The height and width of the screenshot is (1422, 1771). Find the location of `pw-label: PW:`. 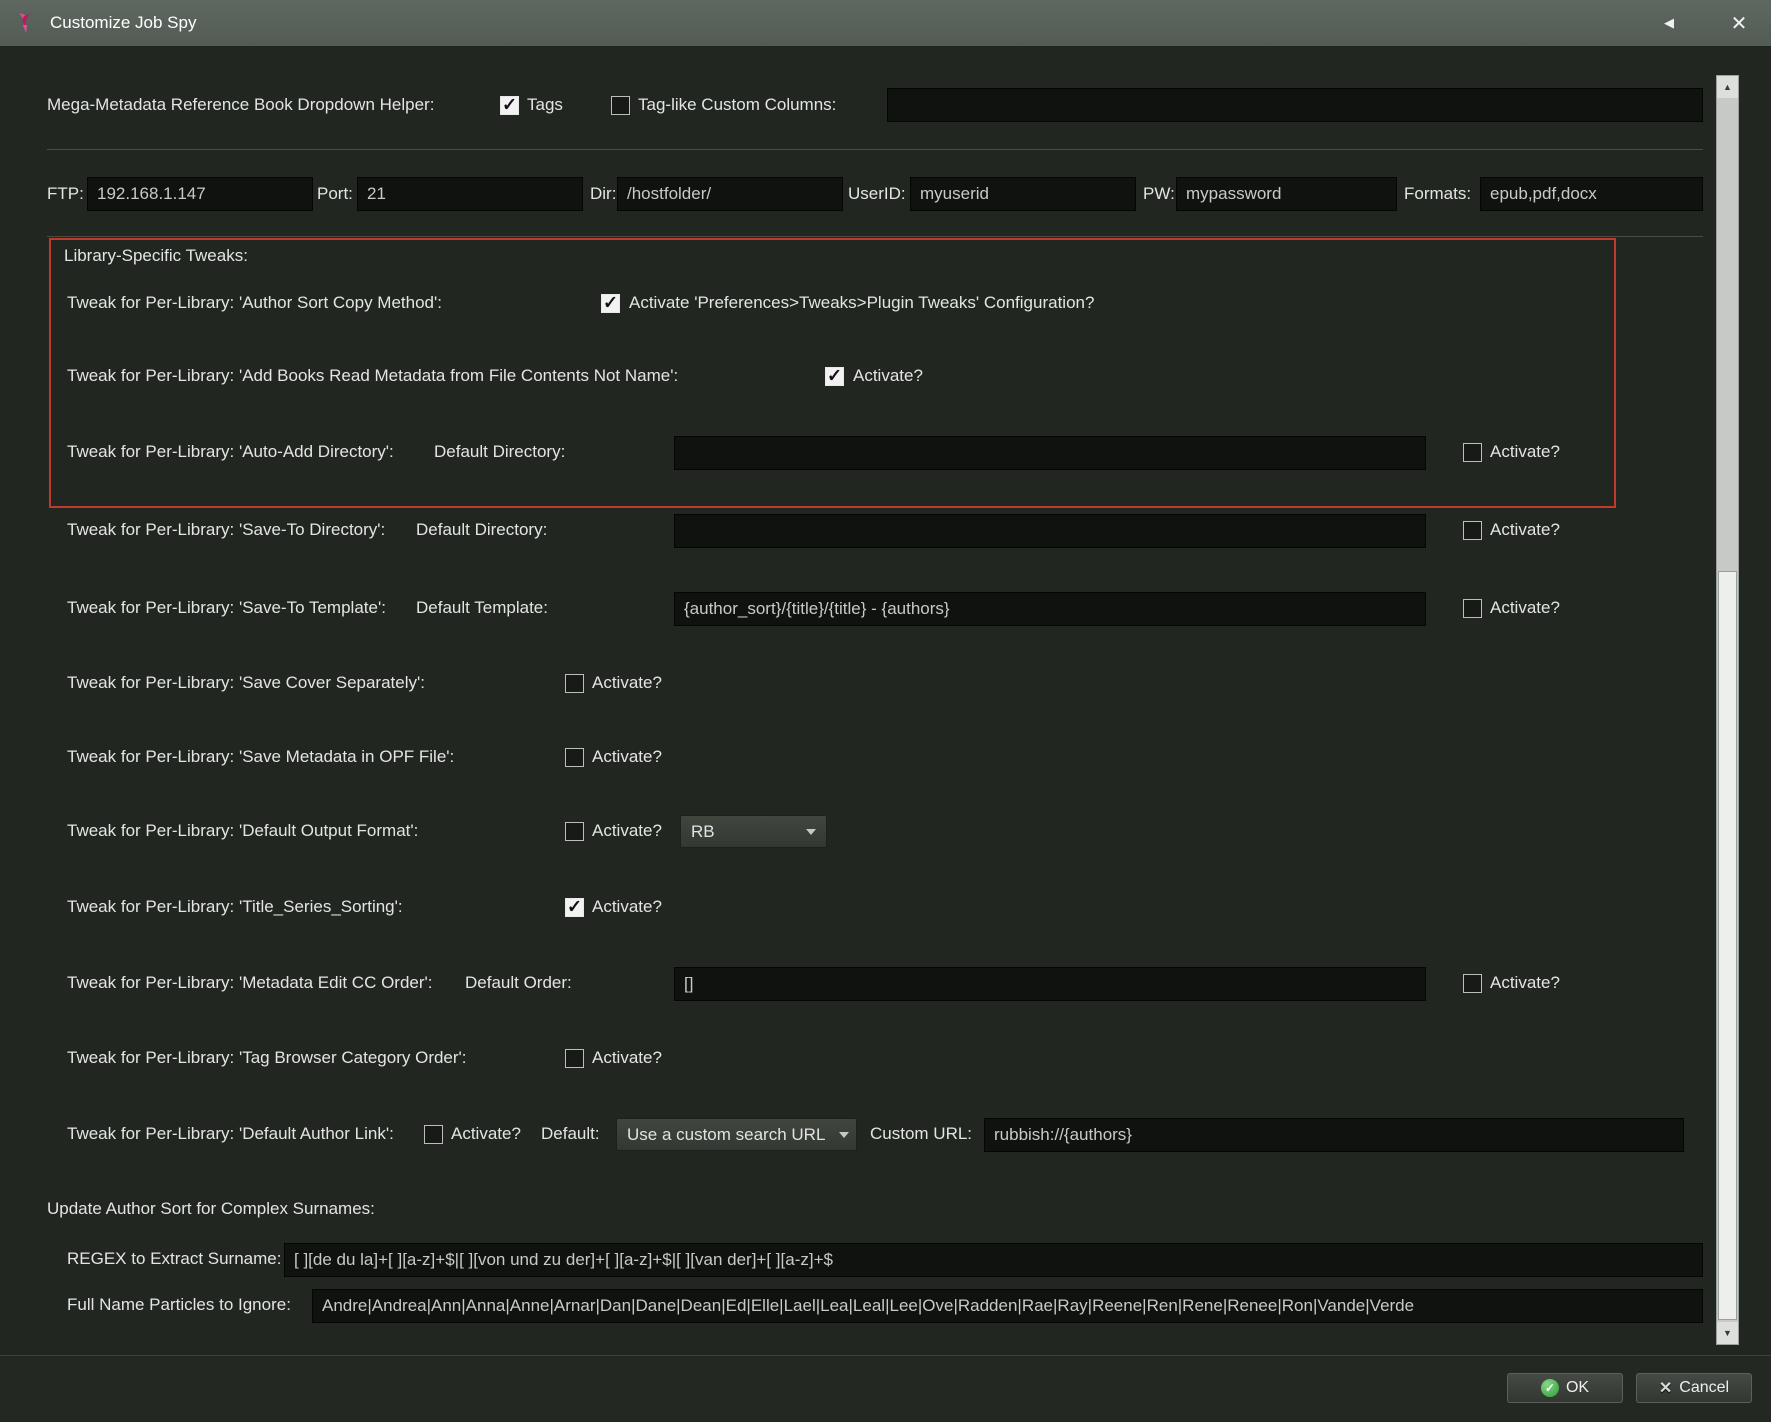

pw-label: PW: is located at coordinates (1159, 193).